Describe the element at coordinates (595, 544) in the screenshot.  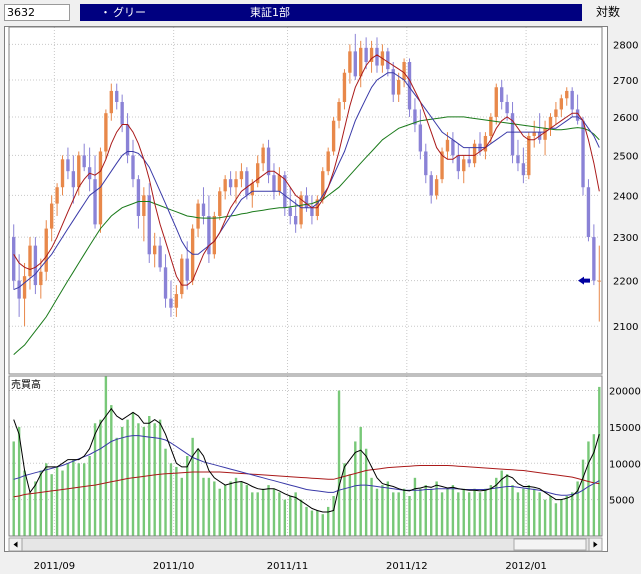
I see `scroll-right-button` at that location.